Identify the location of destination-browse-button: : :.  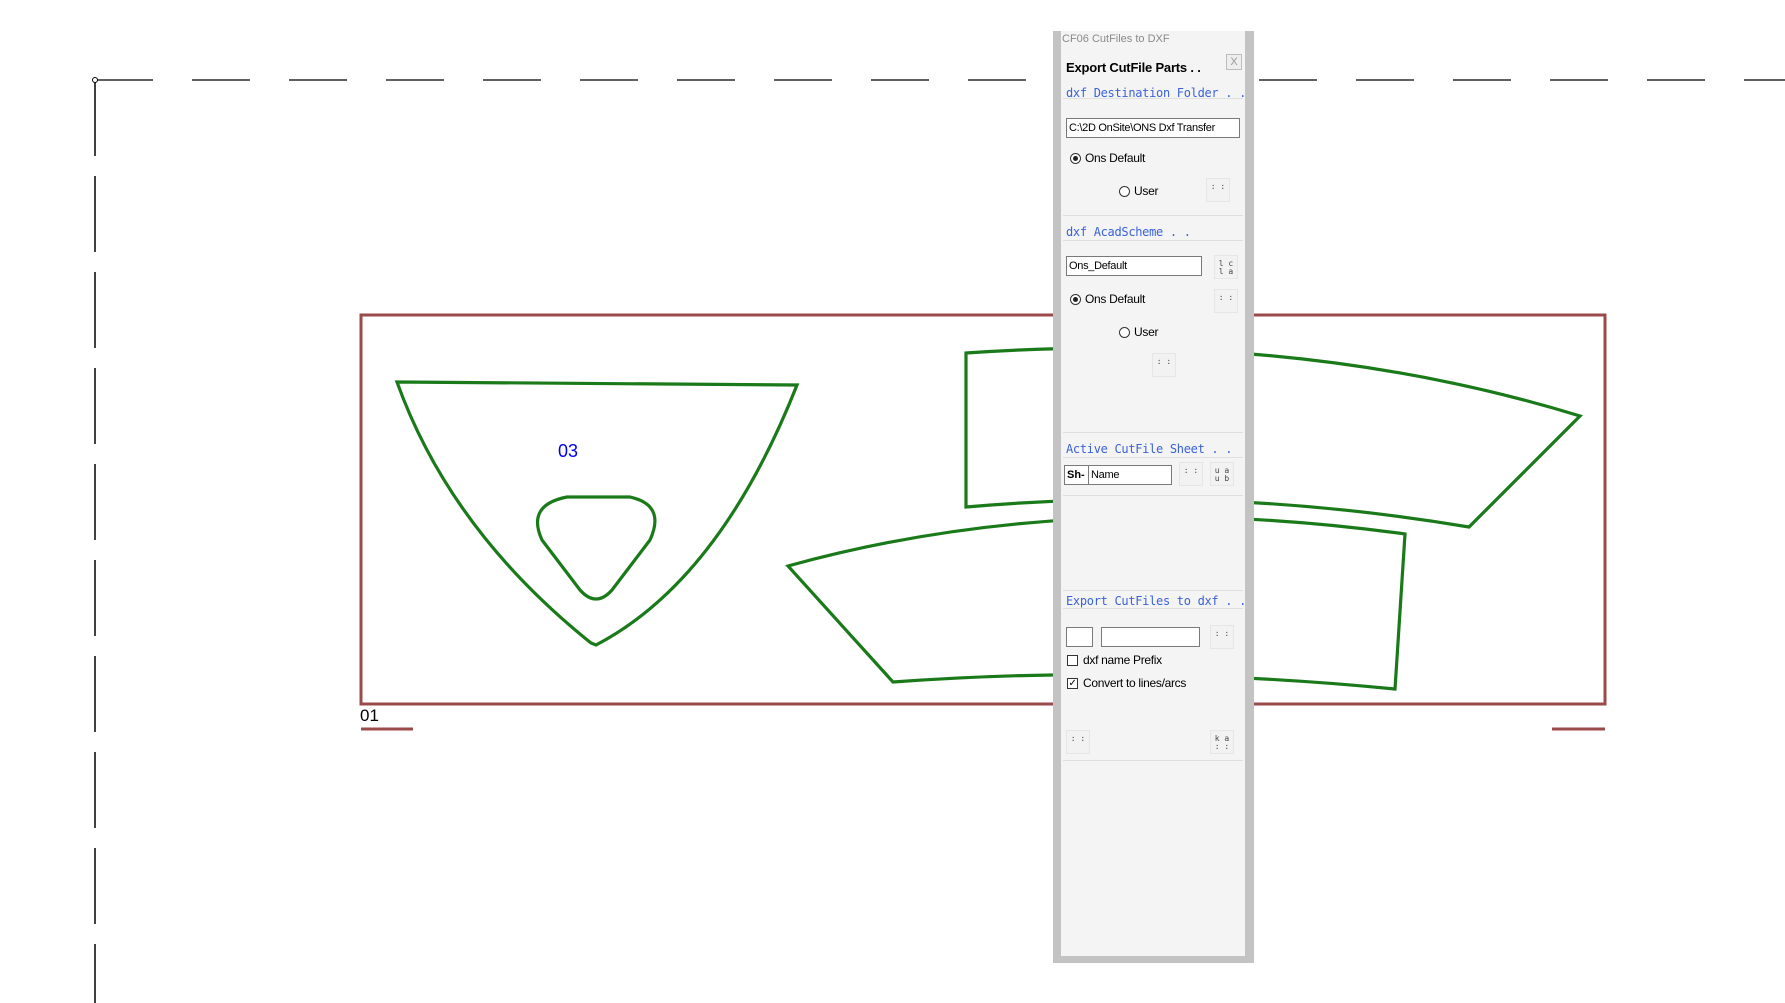
(1218, 190).